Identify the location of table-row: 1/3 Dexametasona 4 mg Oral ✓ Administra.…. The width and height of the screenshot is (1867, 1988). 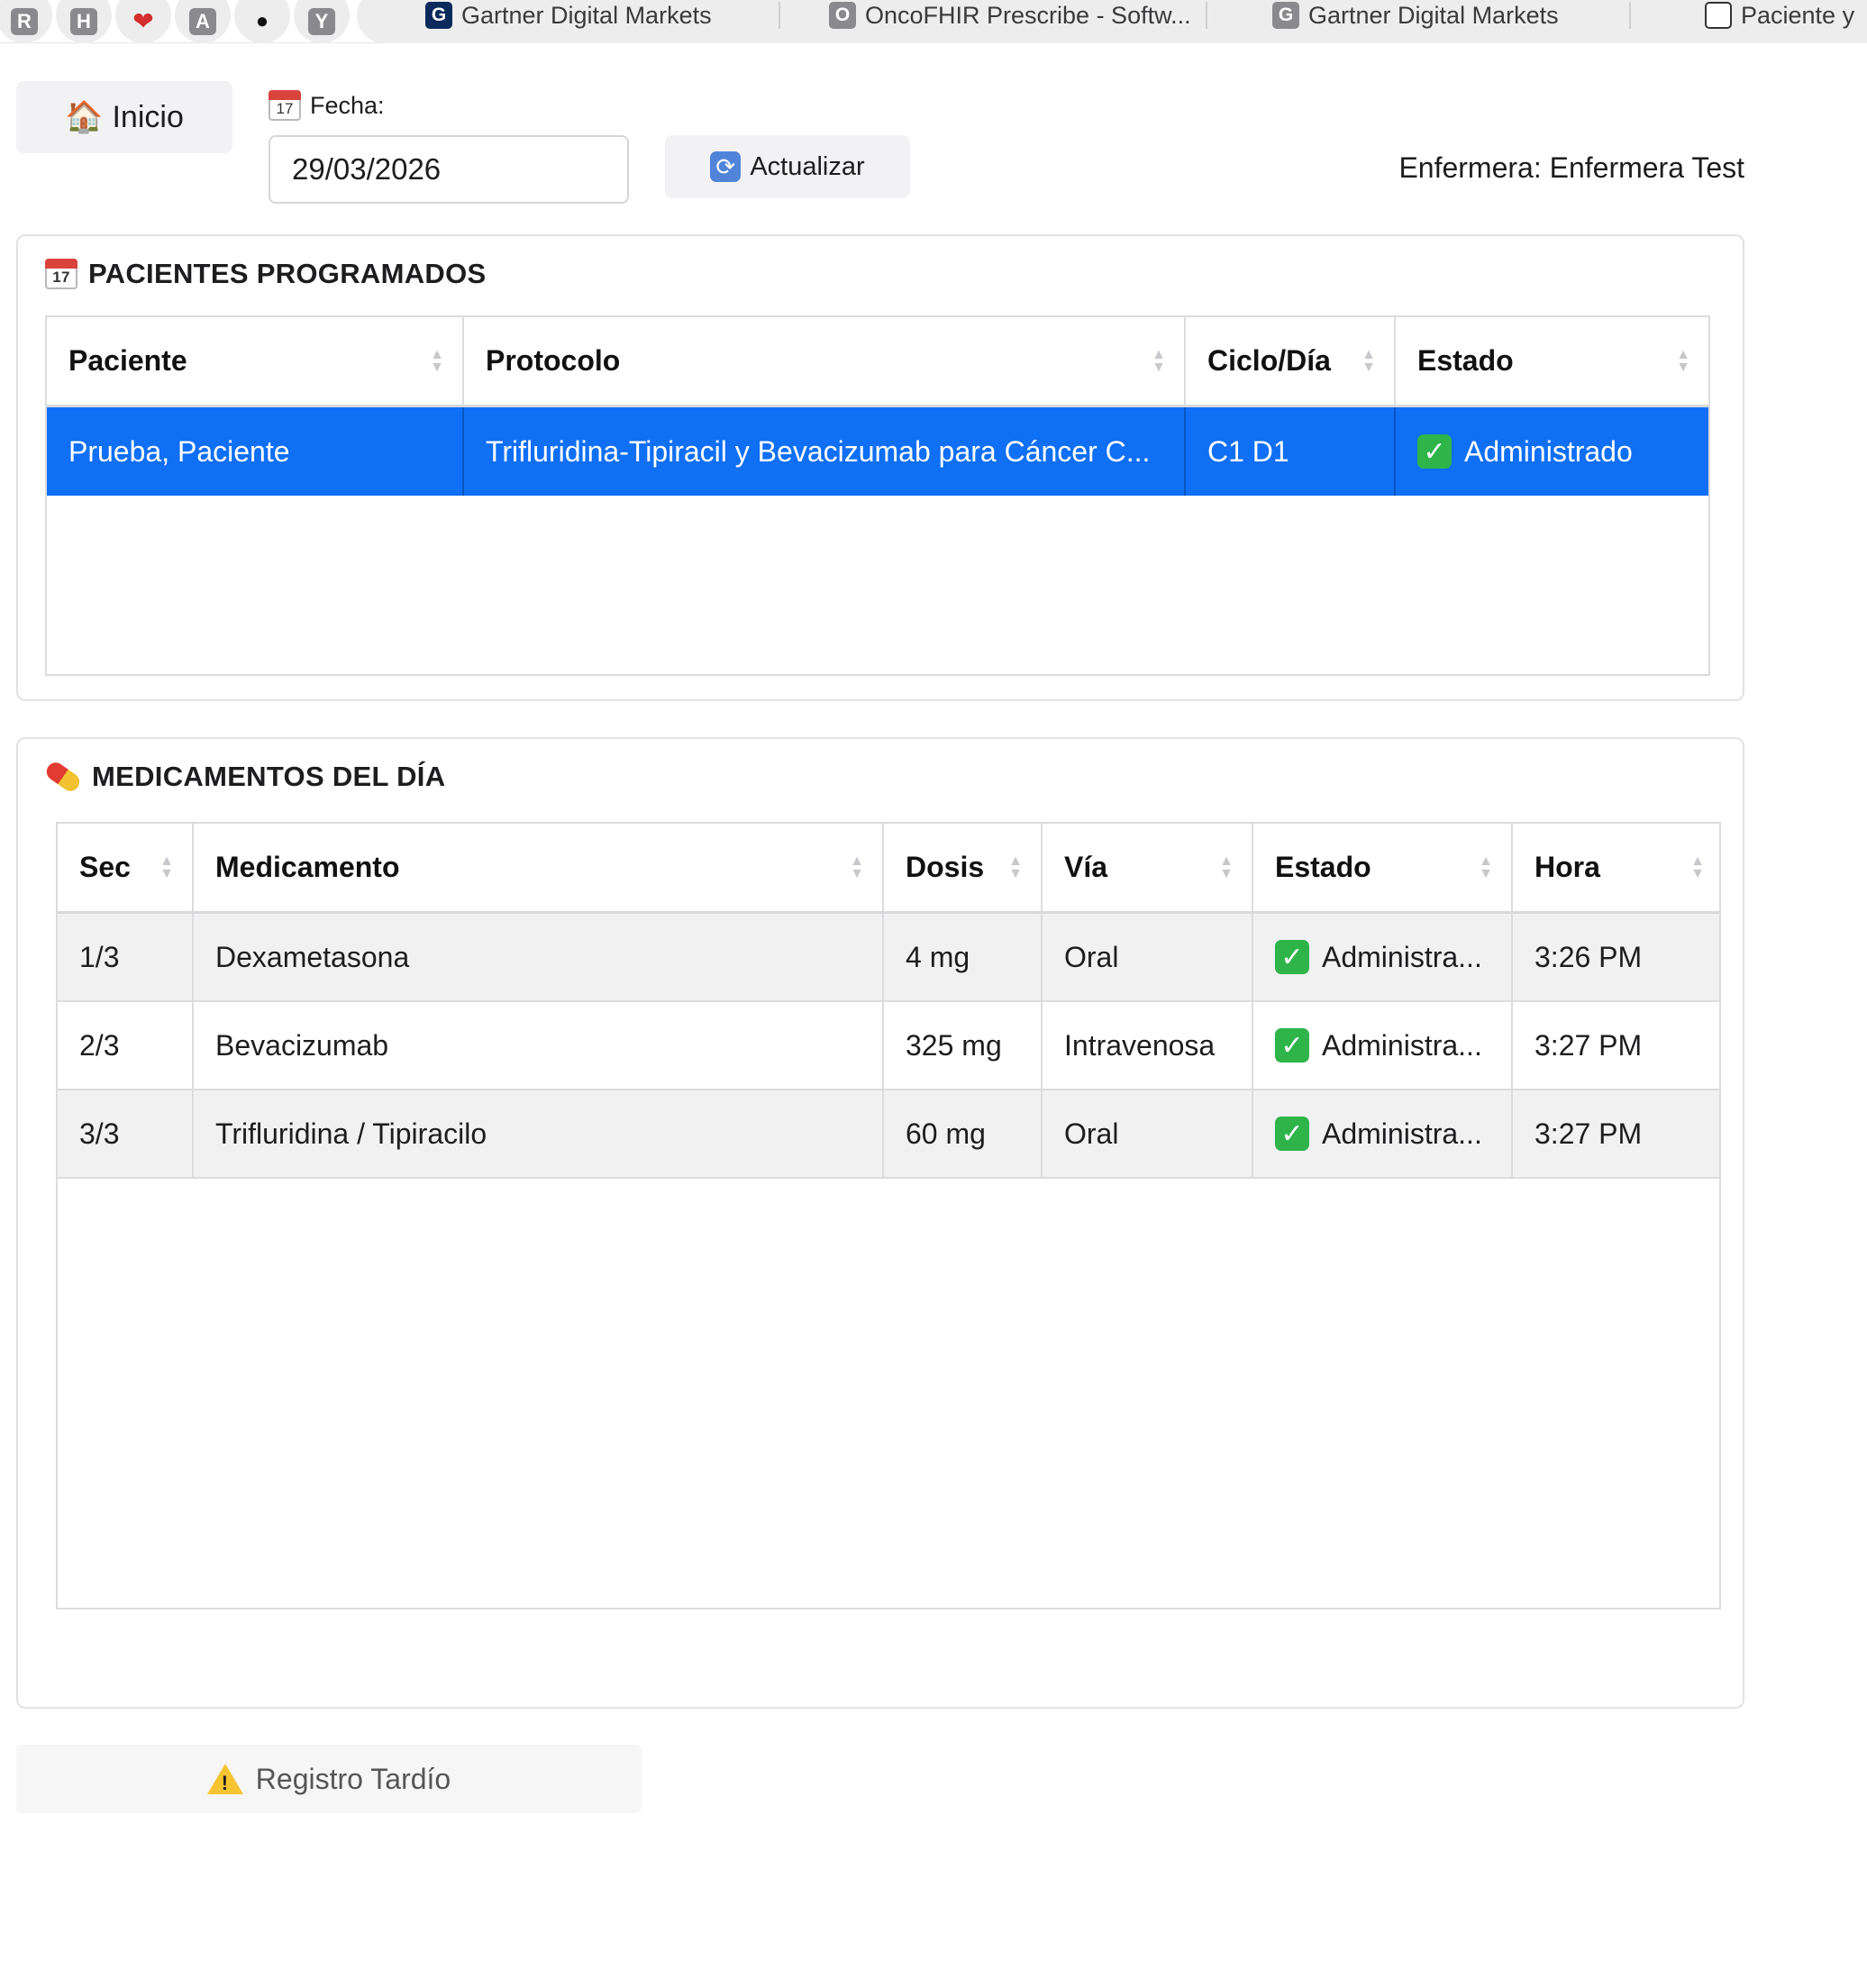
(888, 958).